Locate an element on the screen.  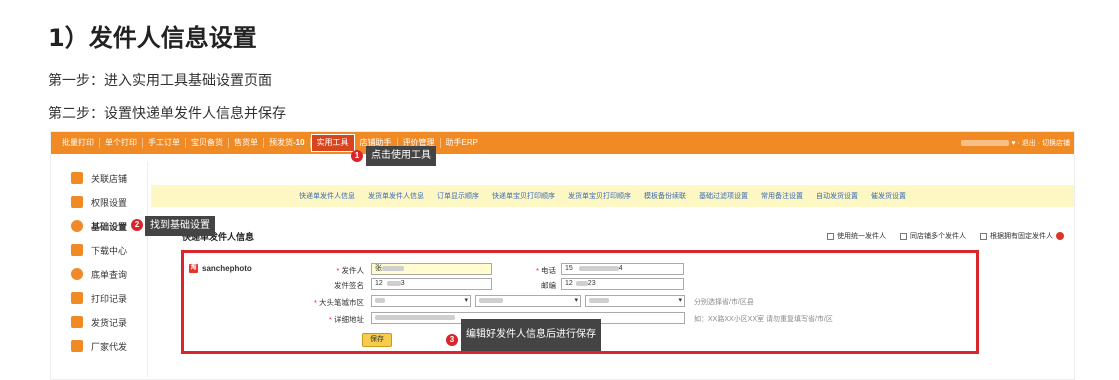
step-2-text: 第二步：设置快递单发件人信息并保存 is located at coordinates (167, 114).